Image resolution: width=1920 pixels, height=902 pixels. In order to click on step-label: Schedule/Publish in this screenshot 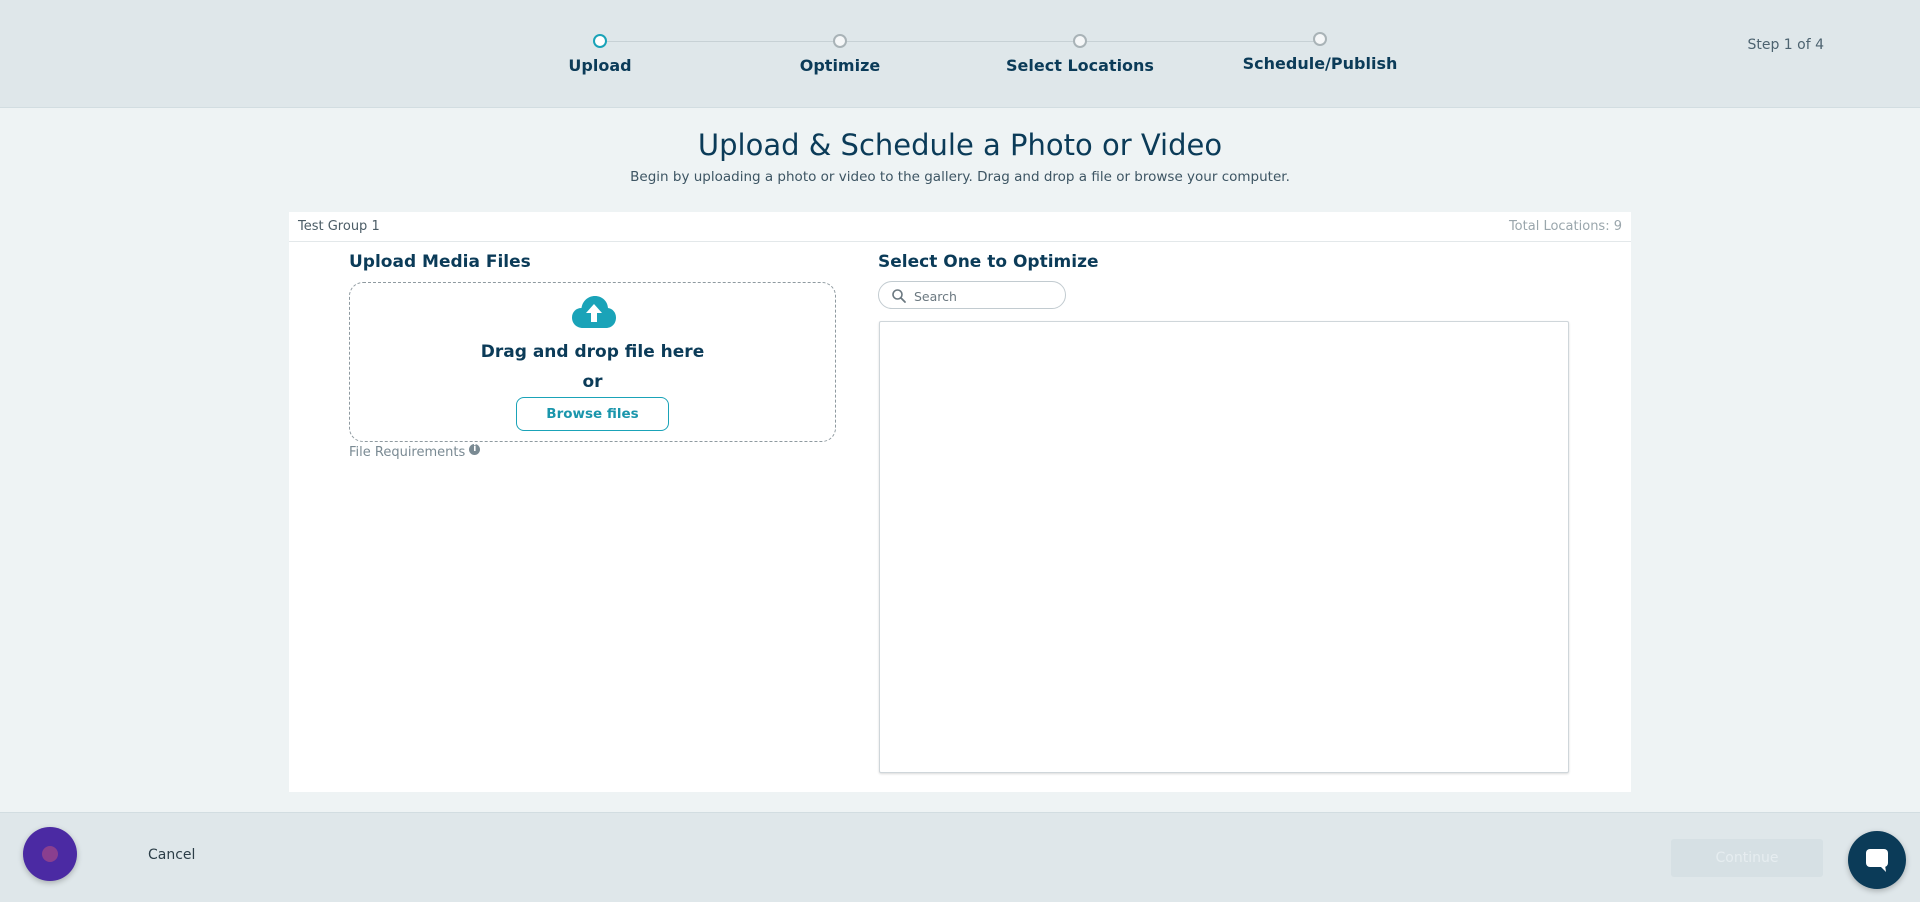, I will do `click(1320, 63)`.